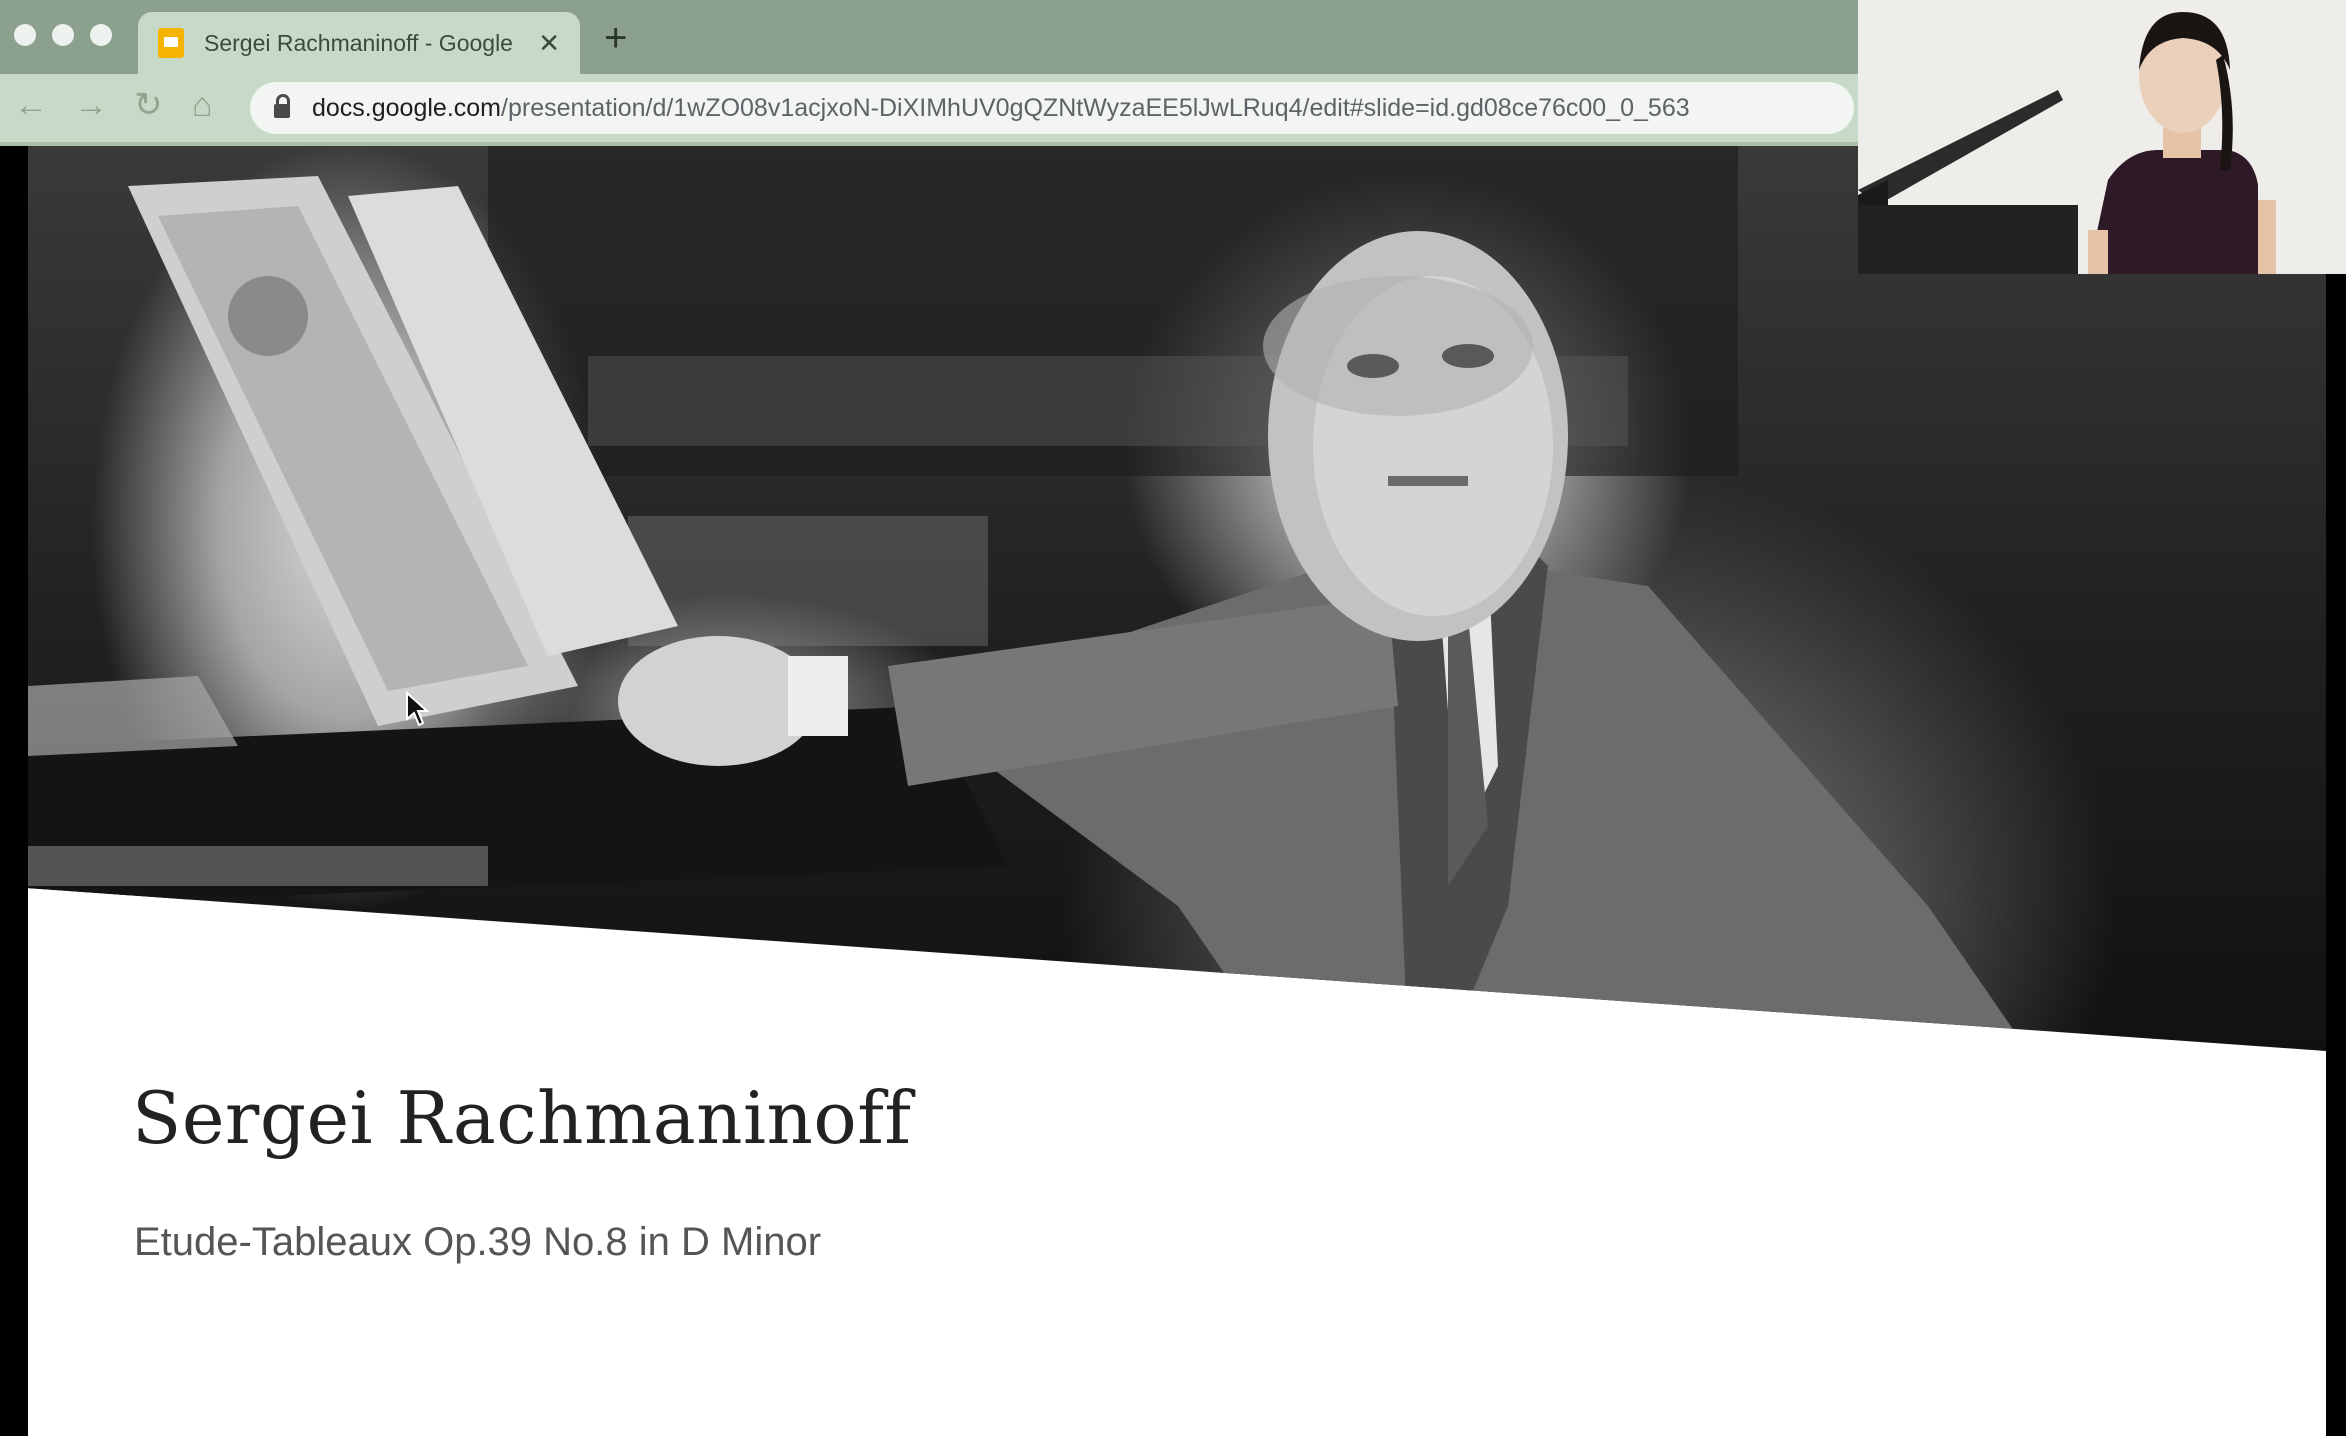 The width and height of the screenshot is (2346, 1436). I want to click on webcam-scene, so click(2102, 137).